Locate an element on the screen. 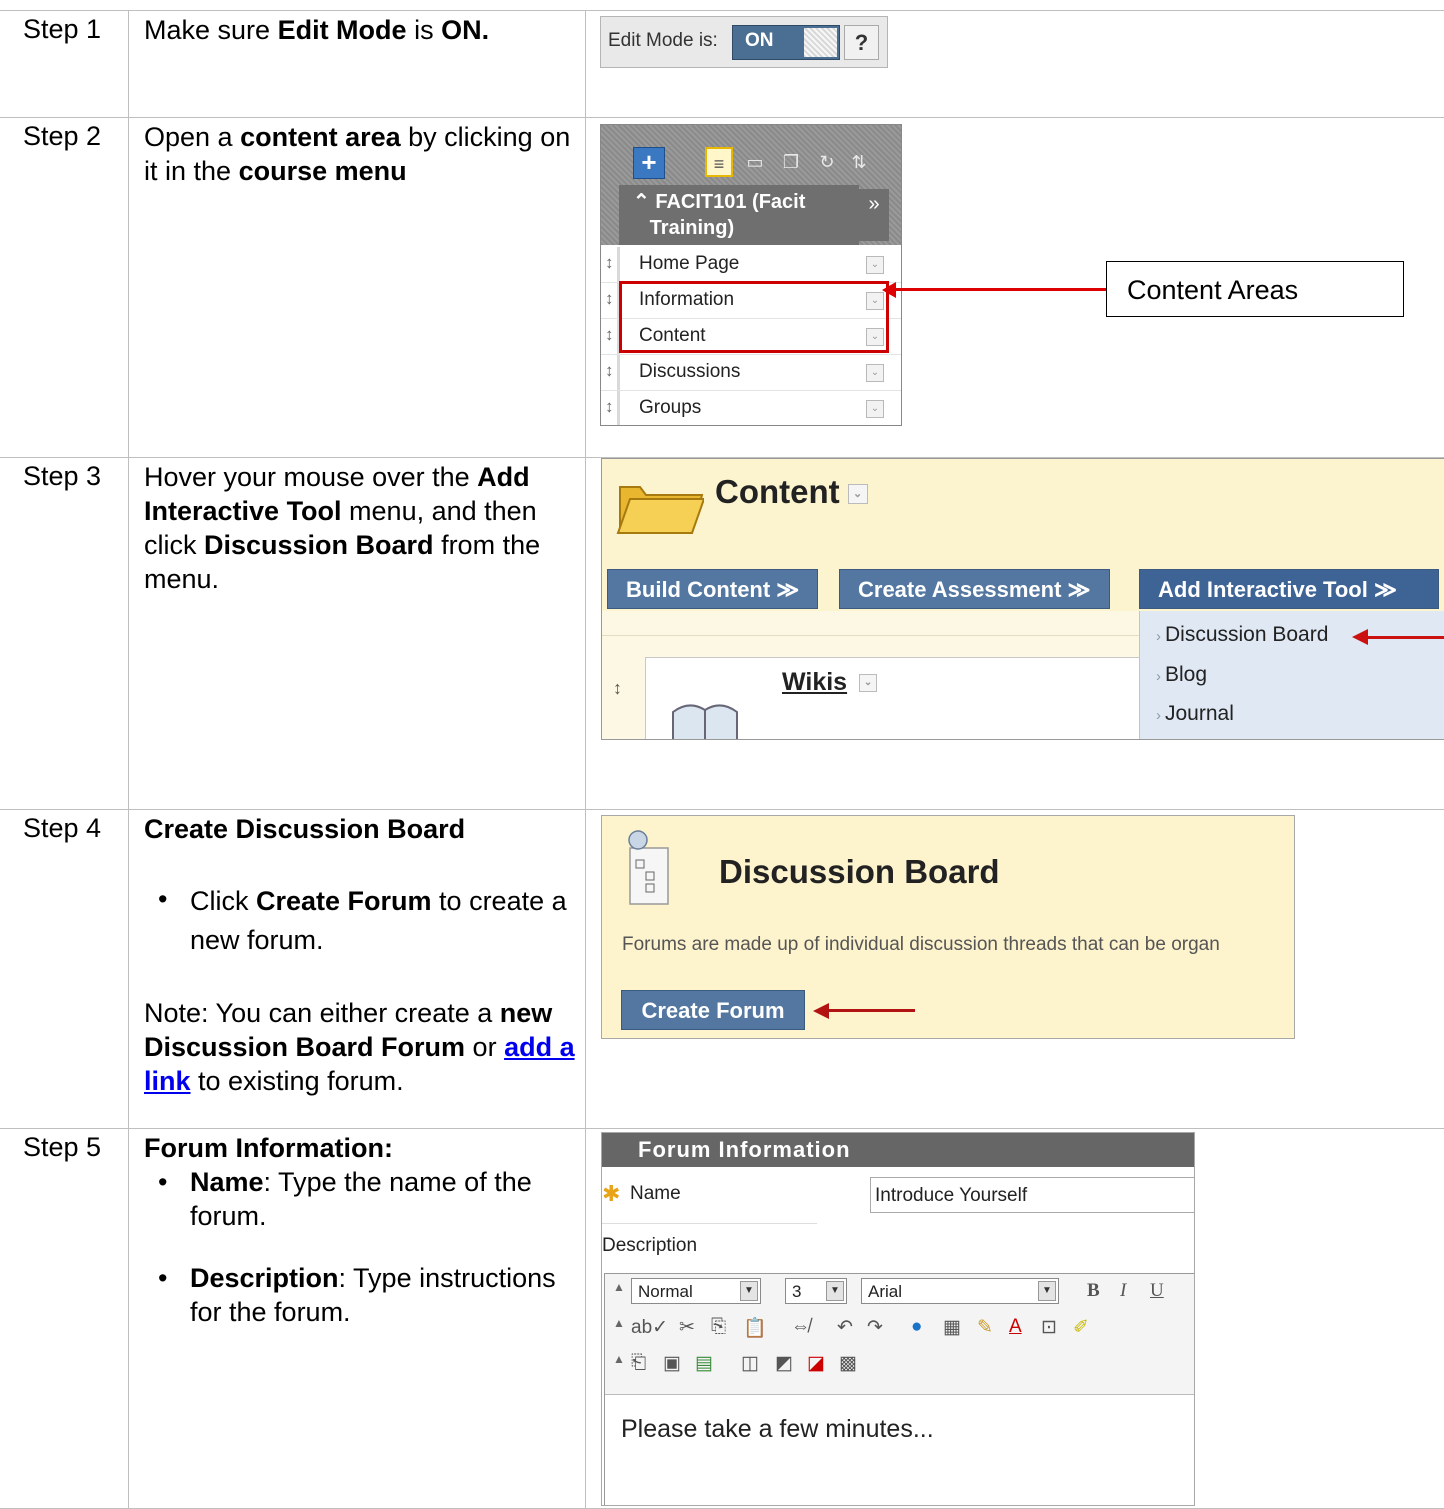 The height and width of the screenshot is (1509, 1444). bullet-item: • Name: Type the name of the forum. is located at coordinates (360, 1199).